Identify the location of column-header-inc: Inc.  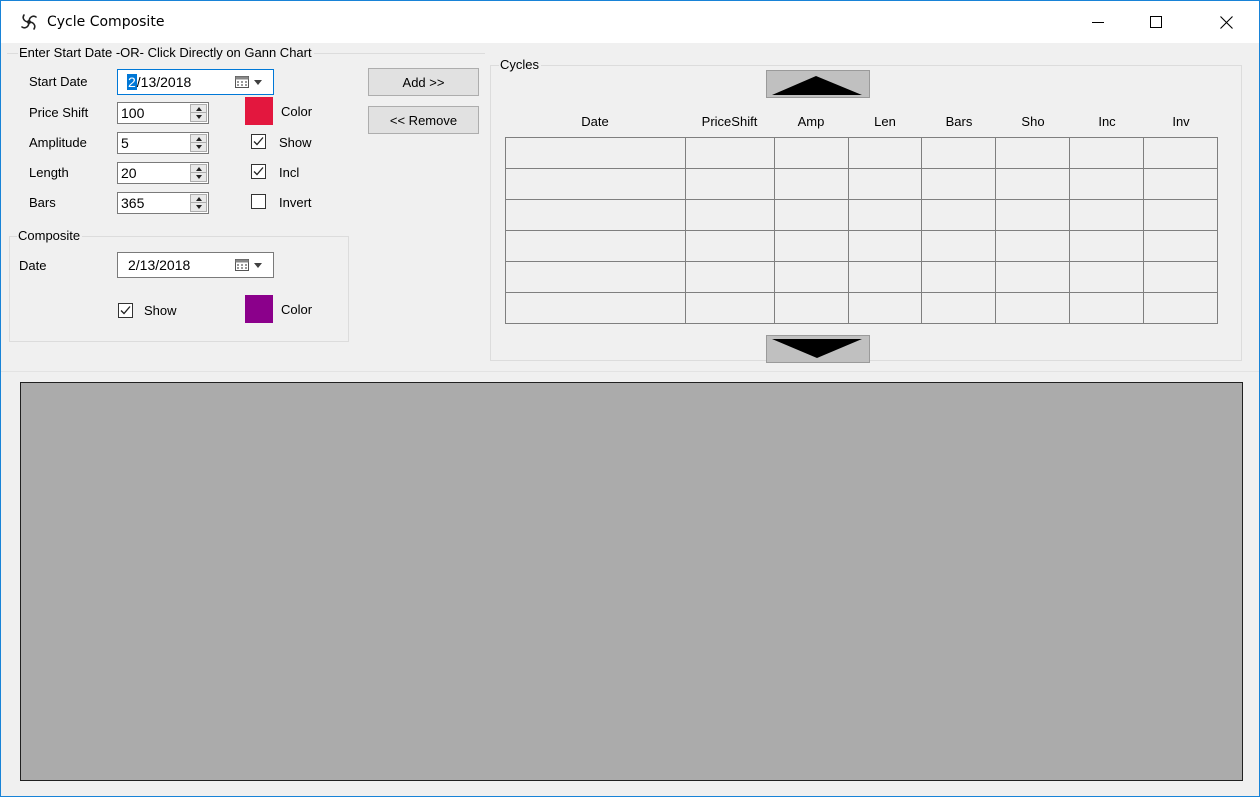
(1107, 121).